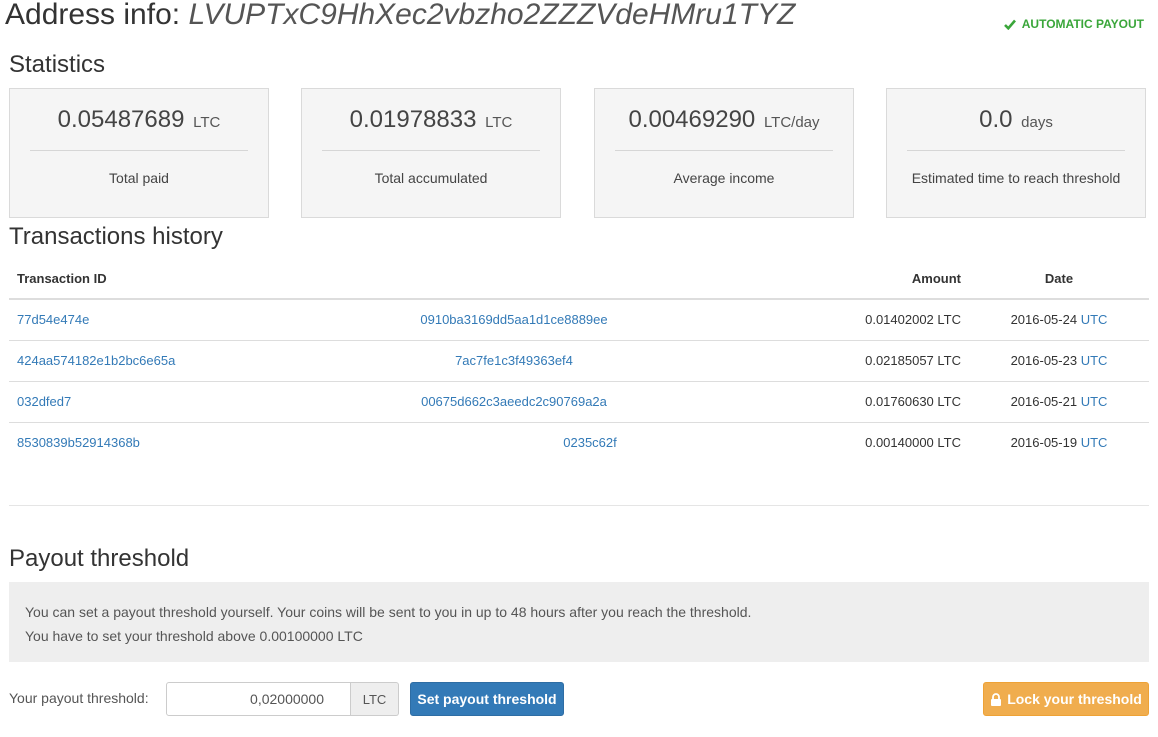  What do you see at coordinates (791, 122) in the screenshot?
I see `stat-unit: LTC/day` at bounding box center [791, 122].